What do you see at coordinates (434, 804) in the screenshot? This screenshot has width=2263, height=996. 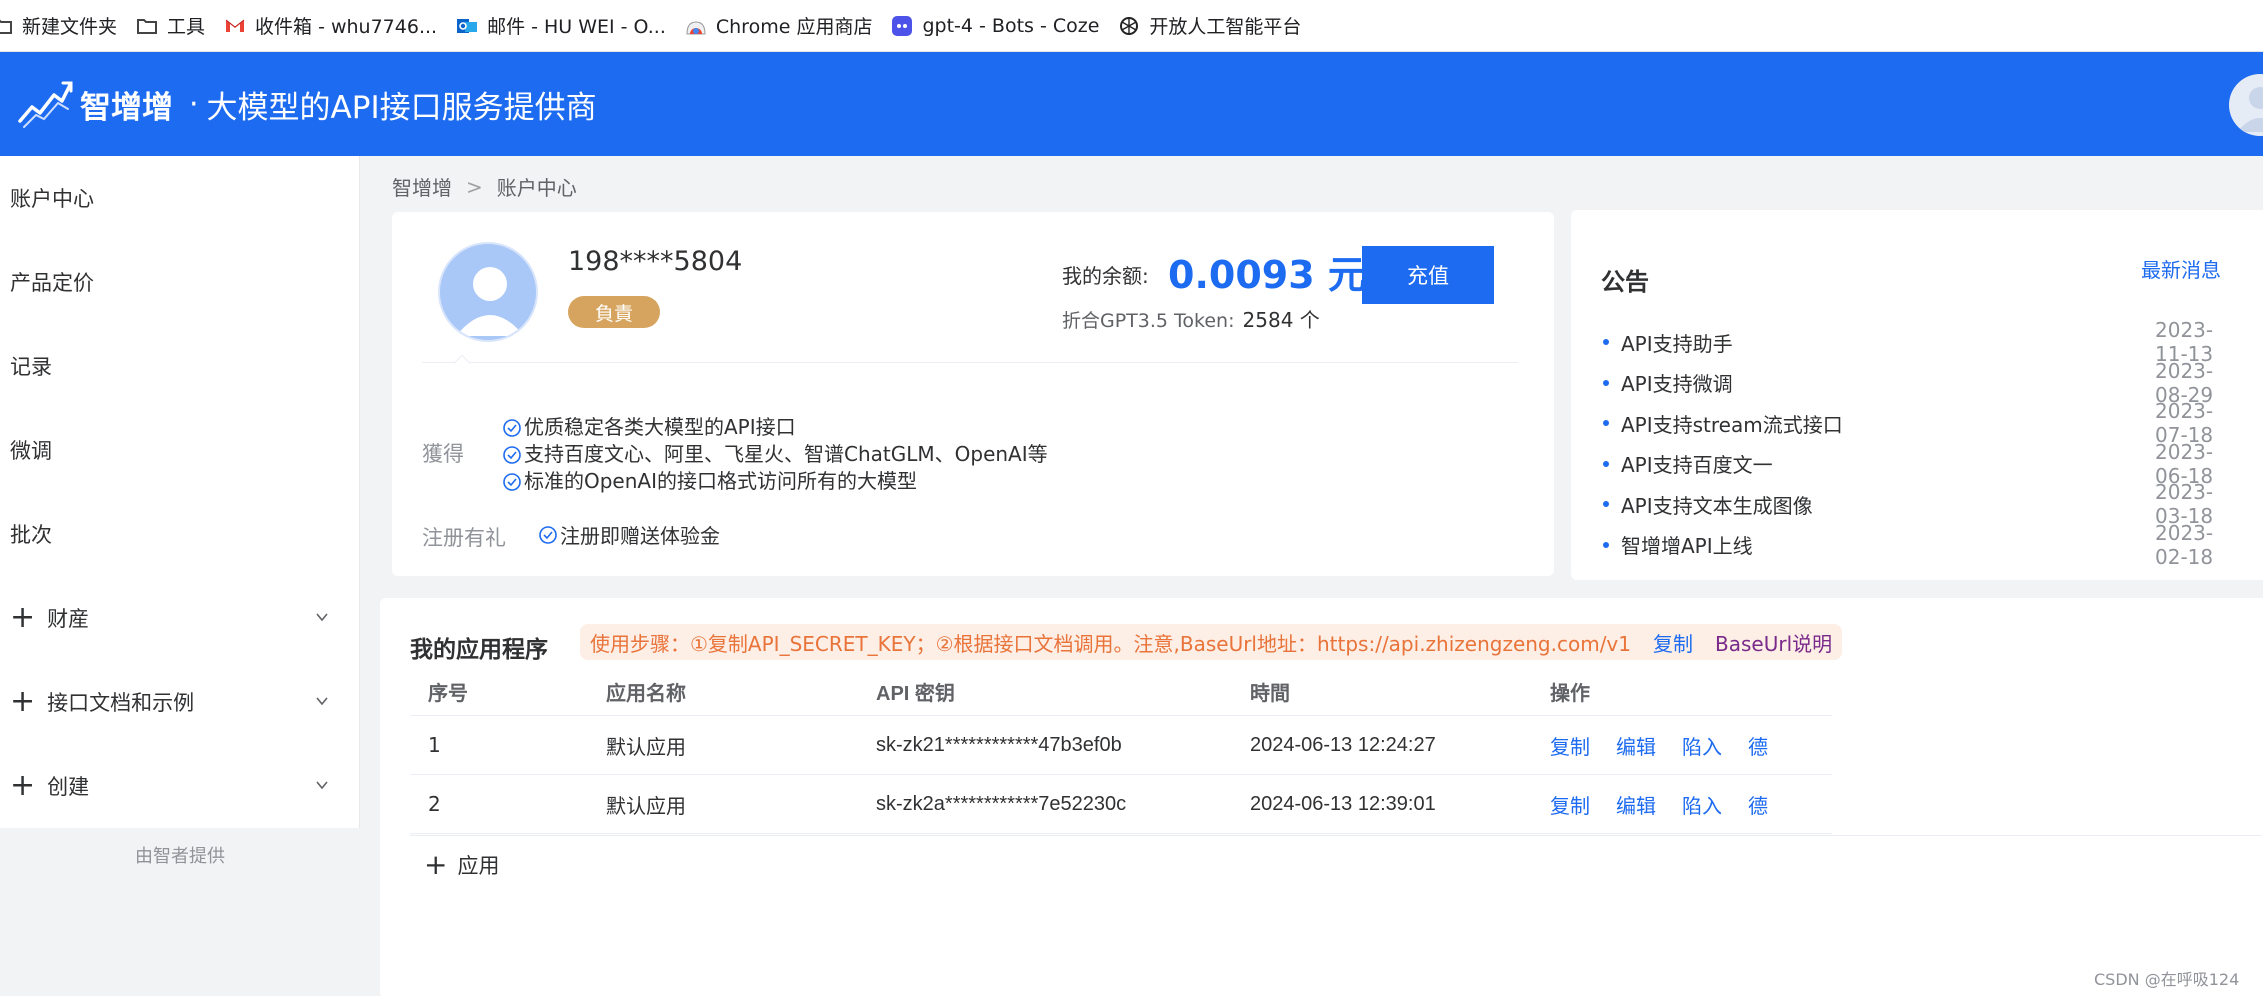 I see `row-index: 2` at bounding box center [434, 804].